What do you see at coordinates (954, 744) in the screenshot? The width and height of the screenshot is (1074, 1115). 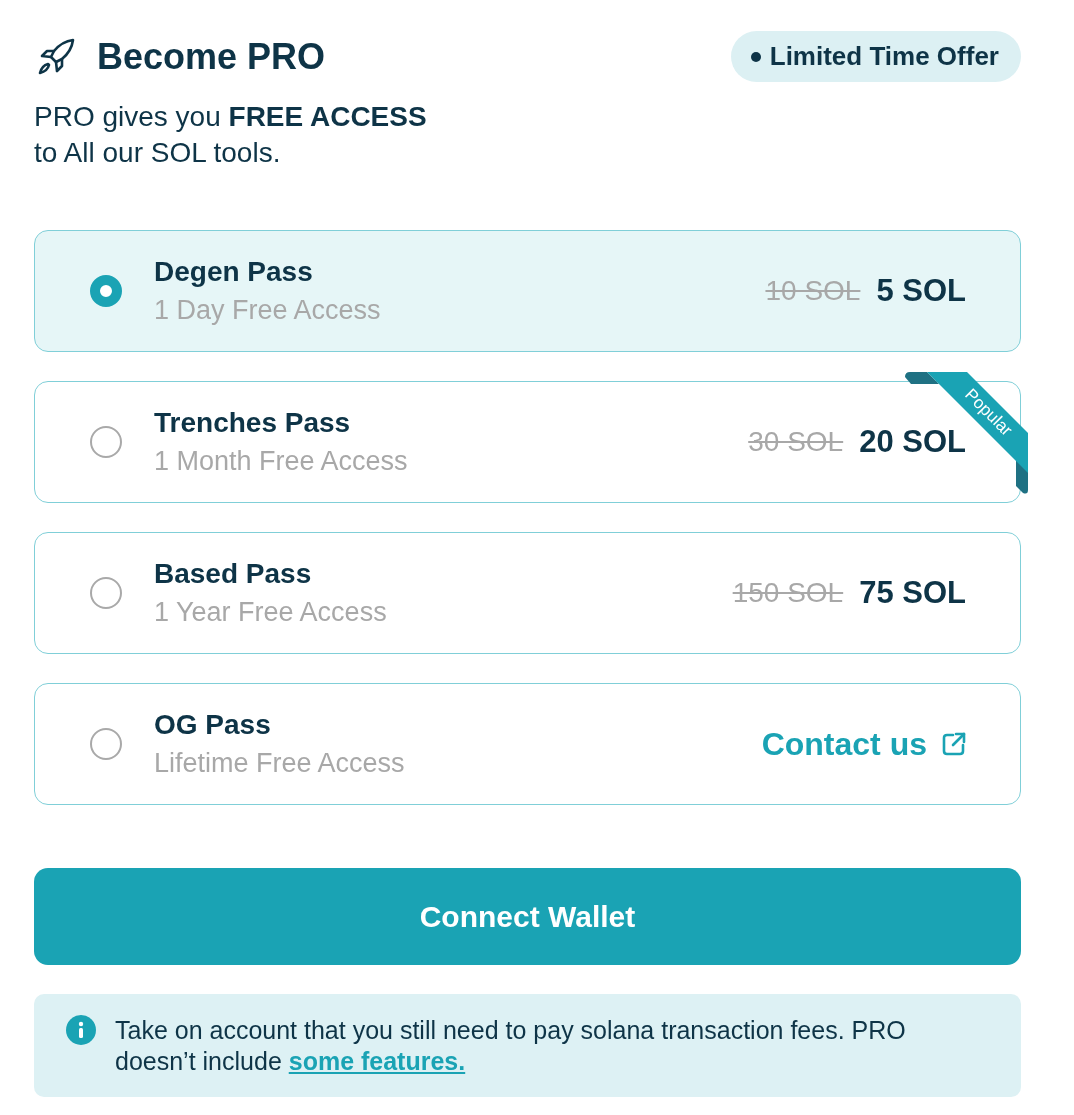 I see `external-link-icon` at bounding box center [954, 744].